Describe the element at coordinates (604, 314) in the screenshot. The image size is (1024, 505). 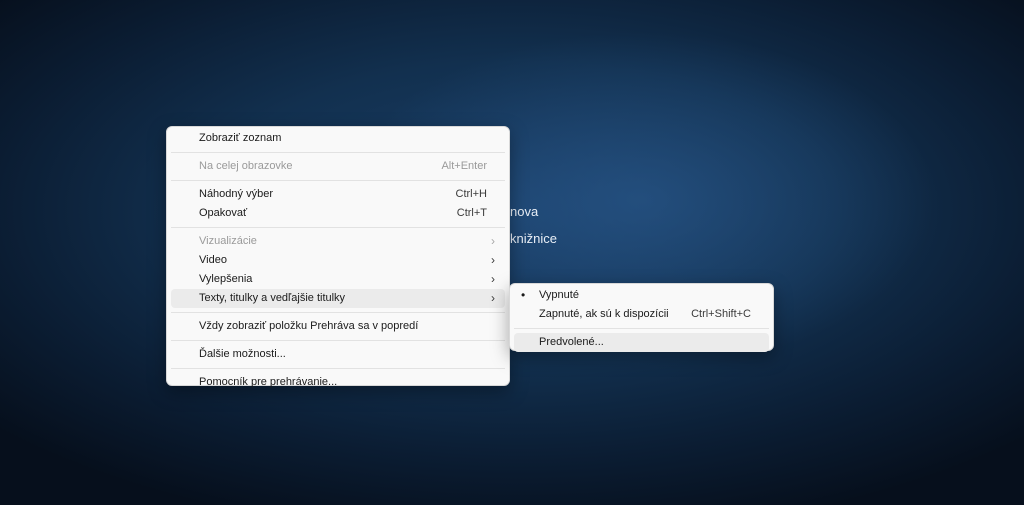
I see `menu-item-label: Zapnuté, ak sú k dispozícii` at that location.